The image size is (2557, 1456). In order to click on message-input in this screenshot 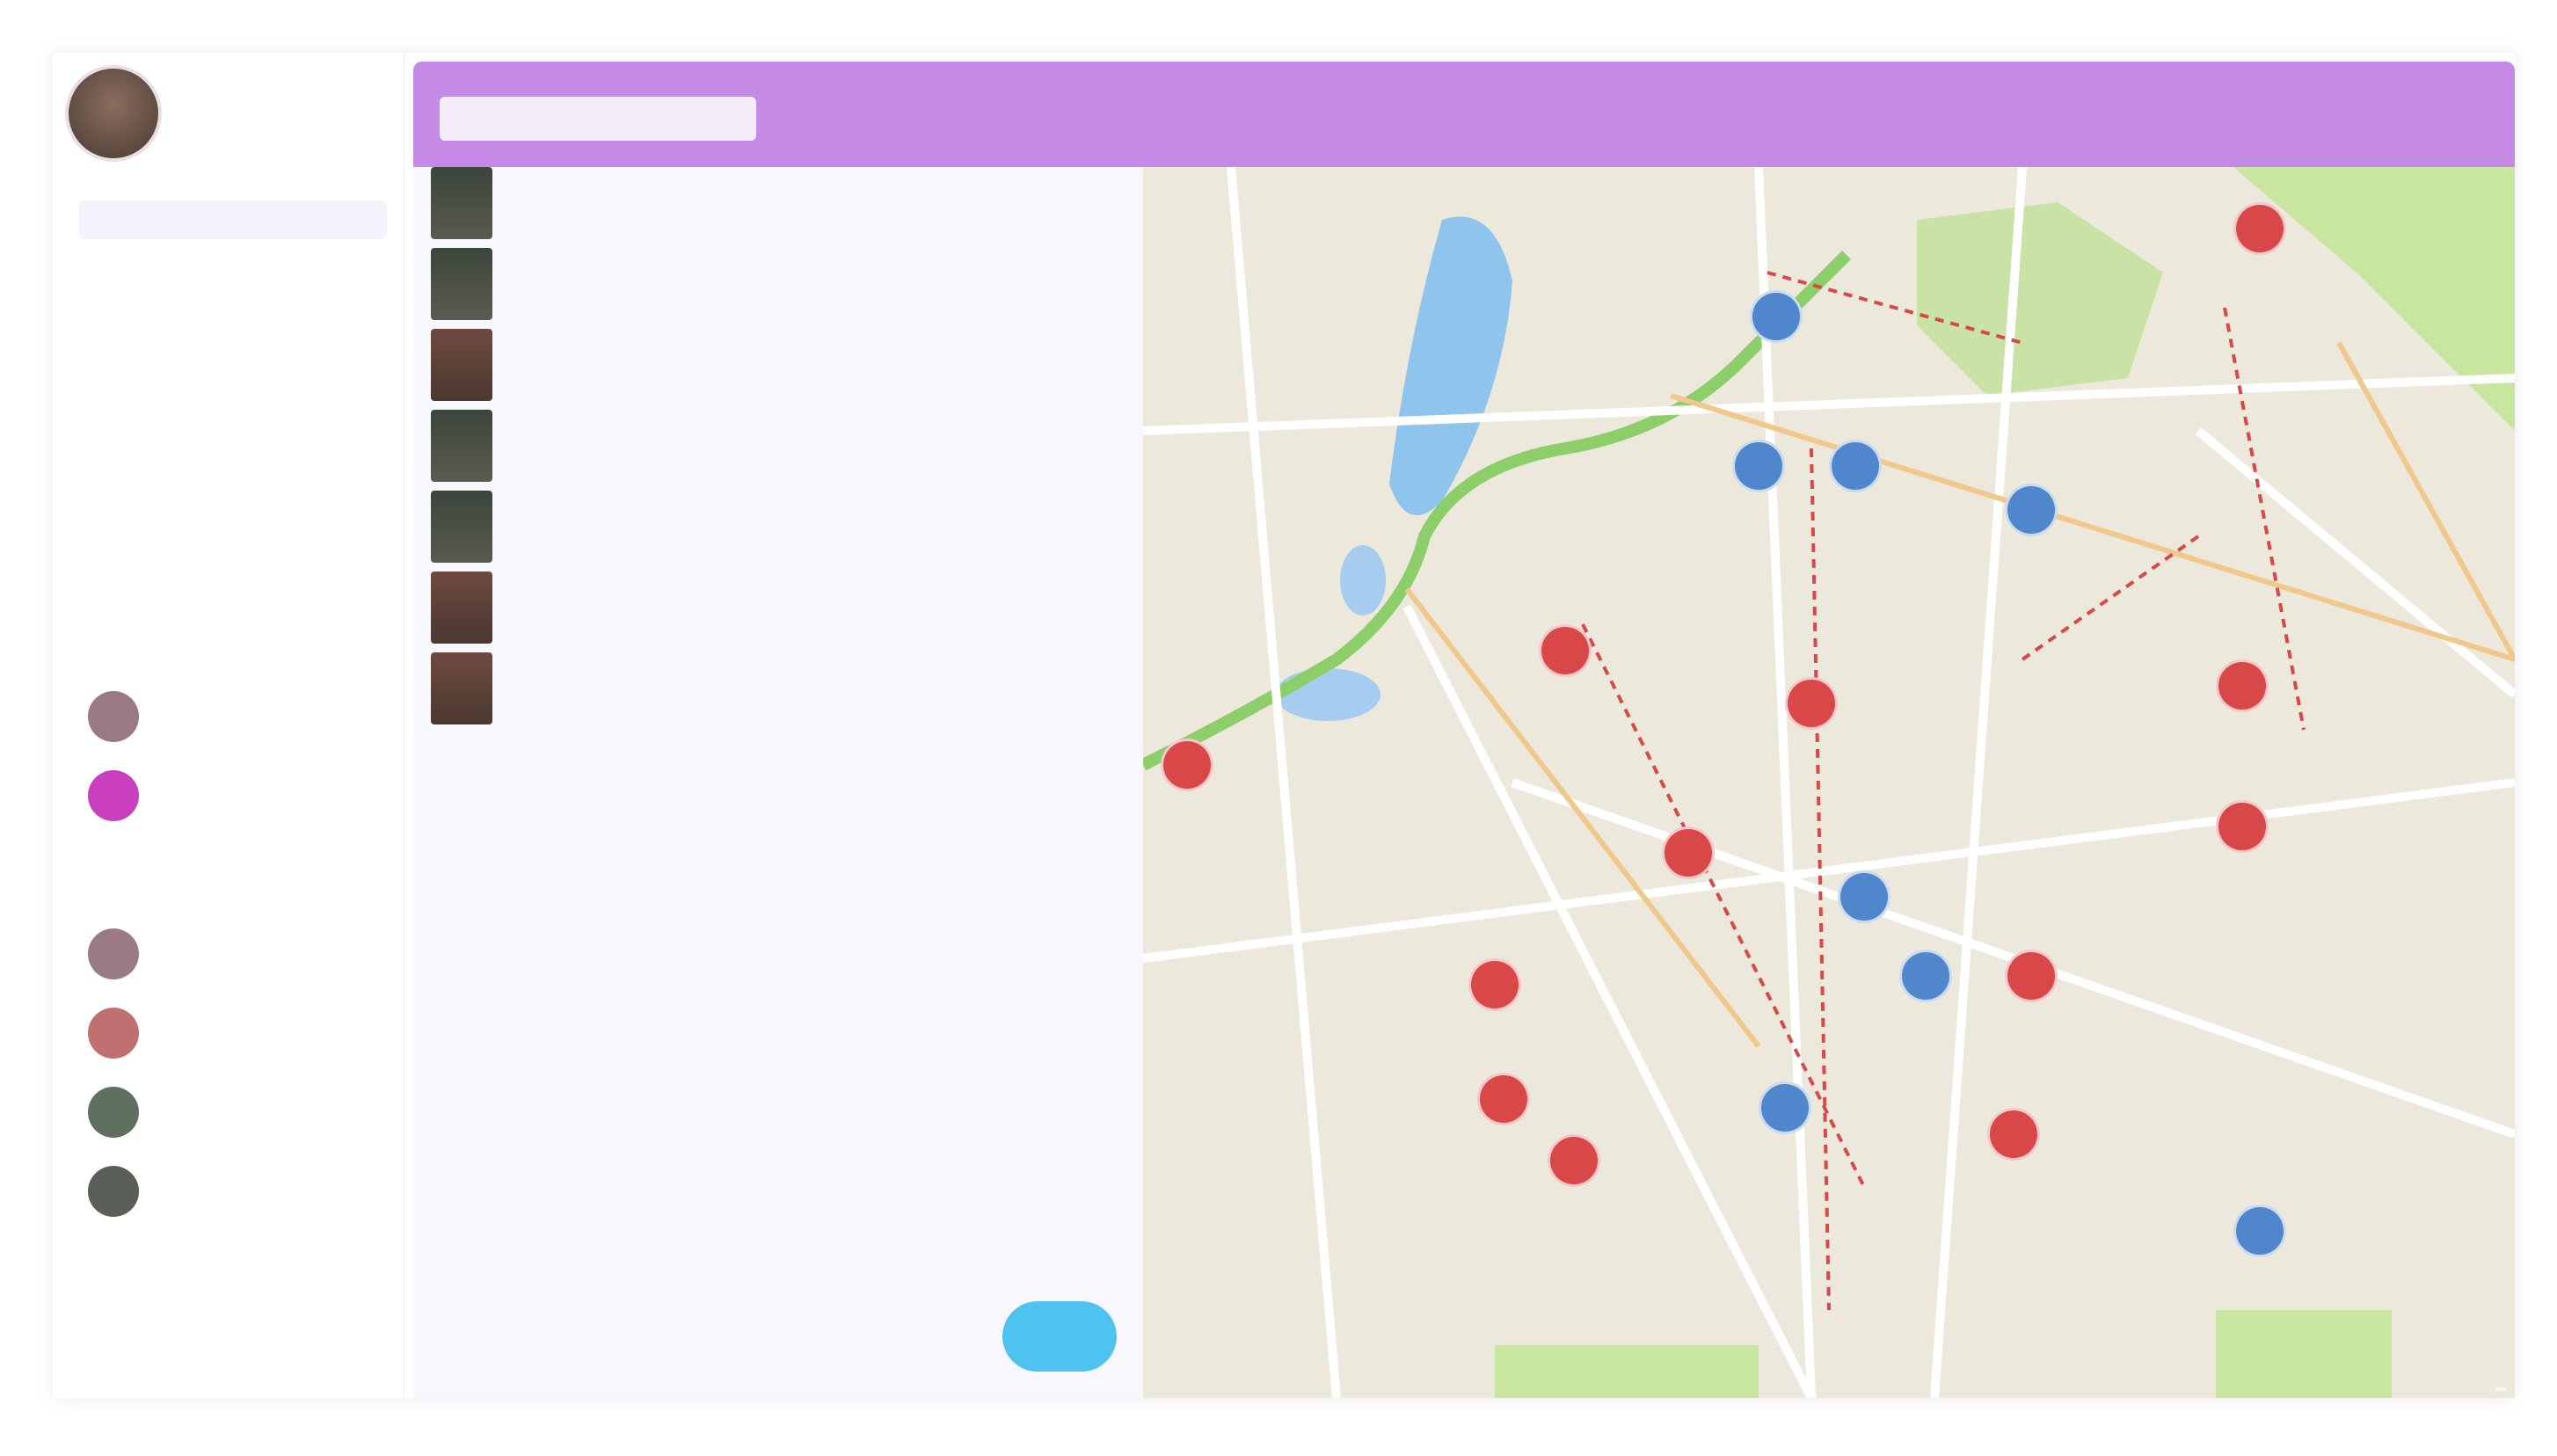, I will do `click(716, 1336)`.